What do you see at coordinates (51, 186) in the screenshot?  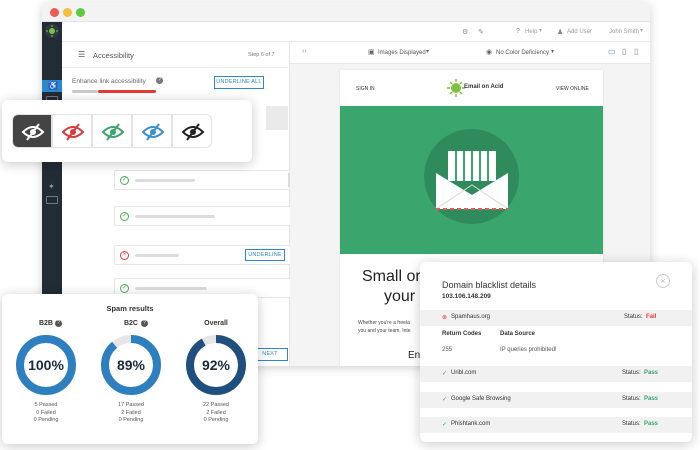 I see `lightbulb-icon: ✦` at bounding box center [51, 186].